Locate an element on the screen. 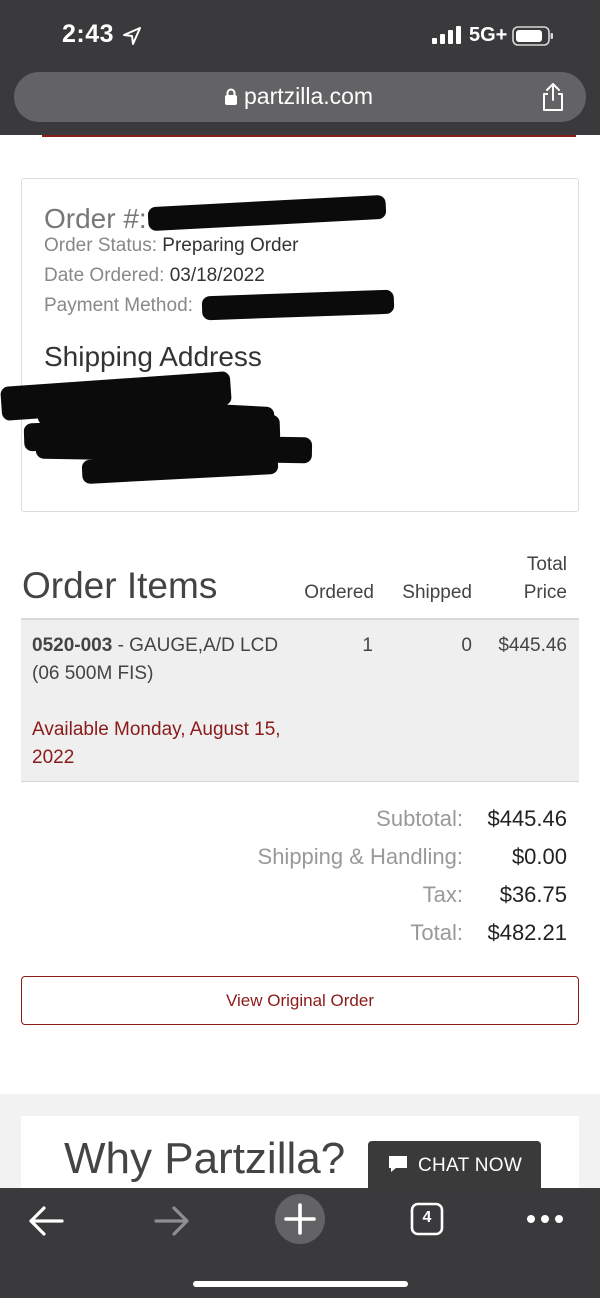  battery-icon is located at coordinates (532, 36).